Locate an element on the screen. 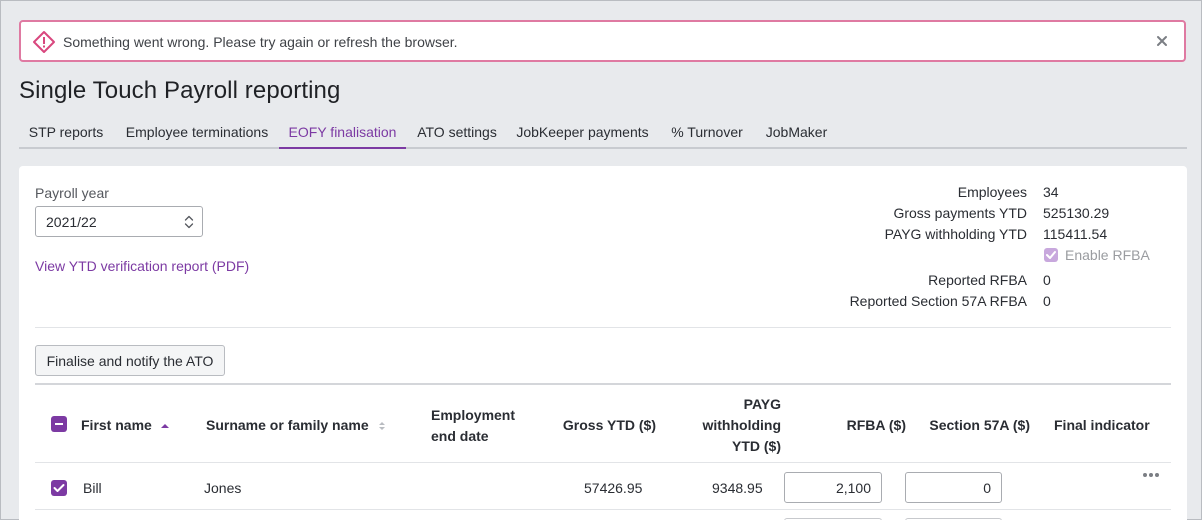  warning-icon is located at coordinates (44, 42).